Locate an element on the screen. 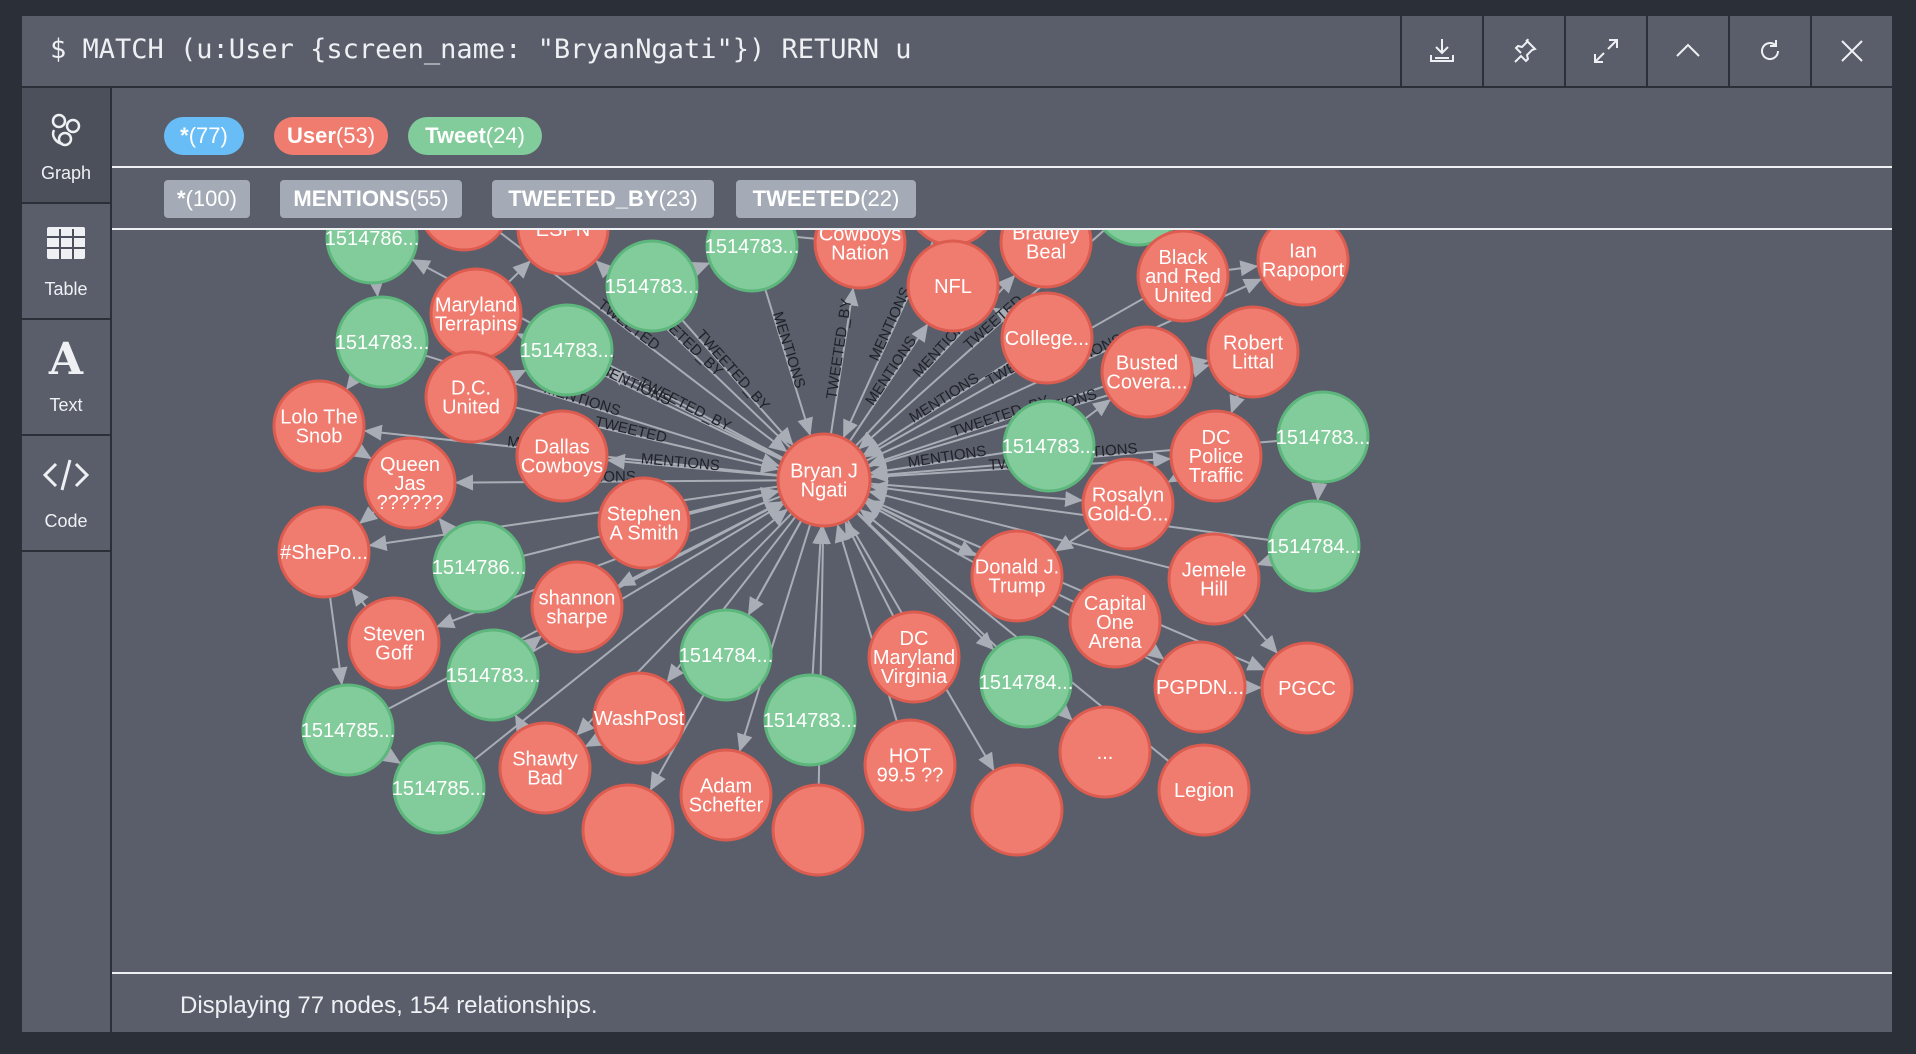  user-node: MarylandTerrapins is located at coordinates (476, 314).